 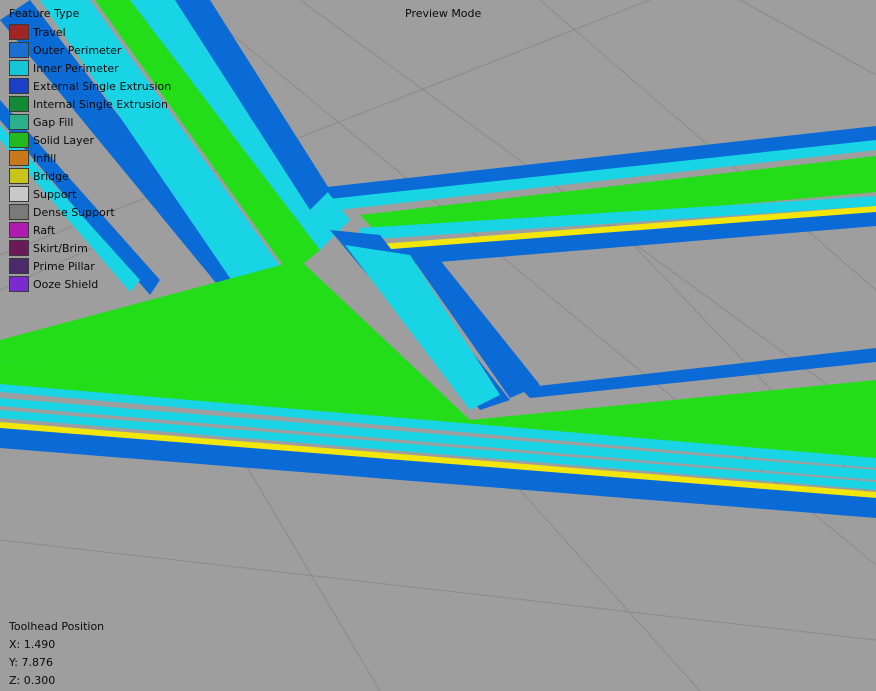 I want to click on legend-item: Inner Perimeter, so click(x=90, y=68).